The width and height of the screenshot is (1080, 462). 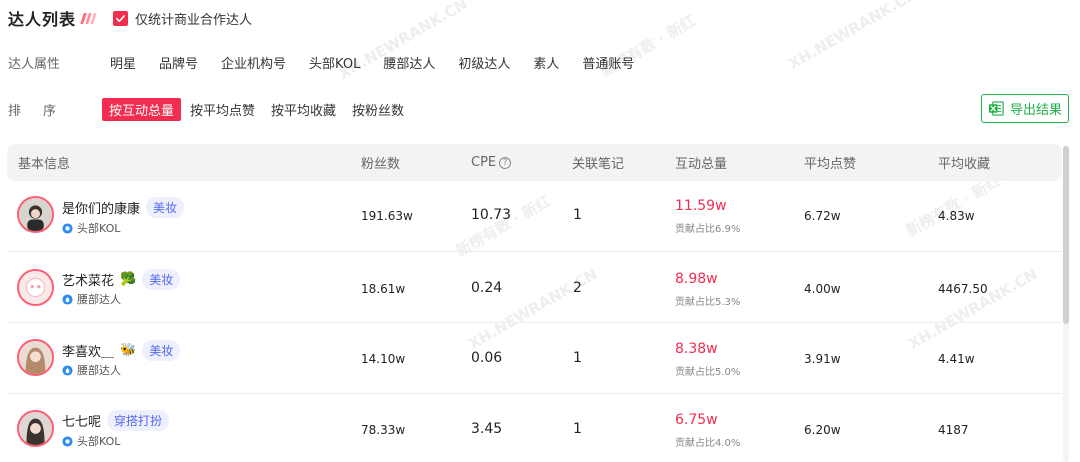 What do you see at coordinates (487, 288) in the screenshot?
I see `cpe-value: 0.24` at bounding box center [487, 288].